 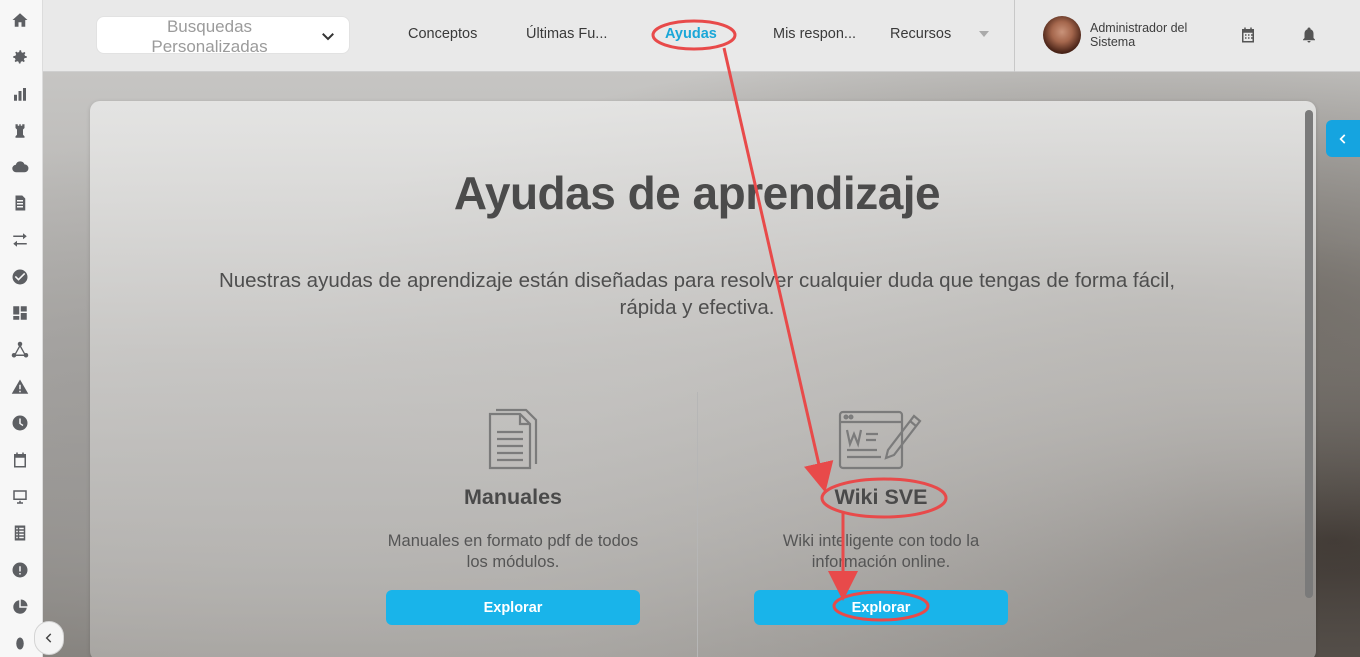 What do you see at coordinates (1062, 35) in the screenshot?
I see `avatar` at bounding box center [1062, 35].